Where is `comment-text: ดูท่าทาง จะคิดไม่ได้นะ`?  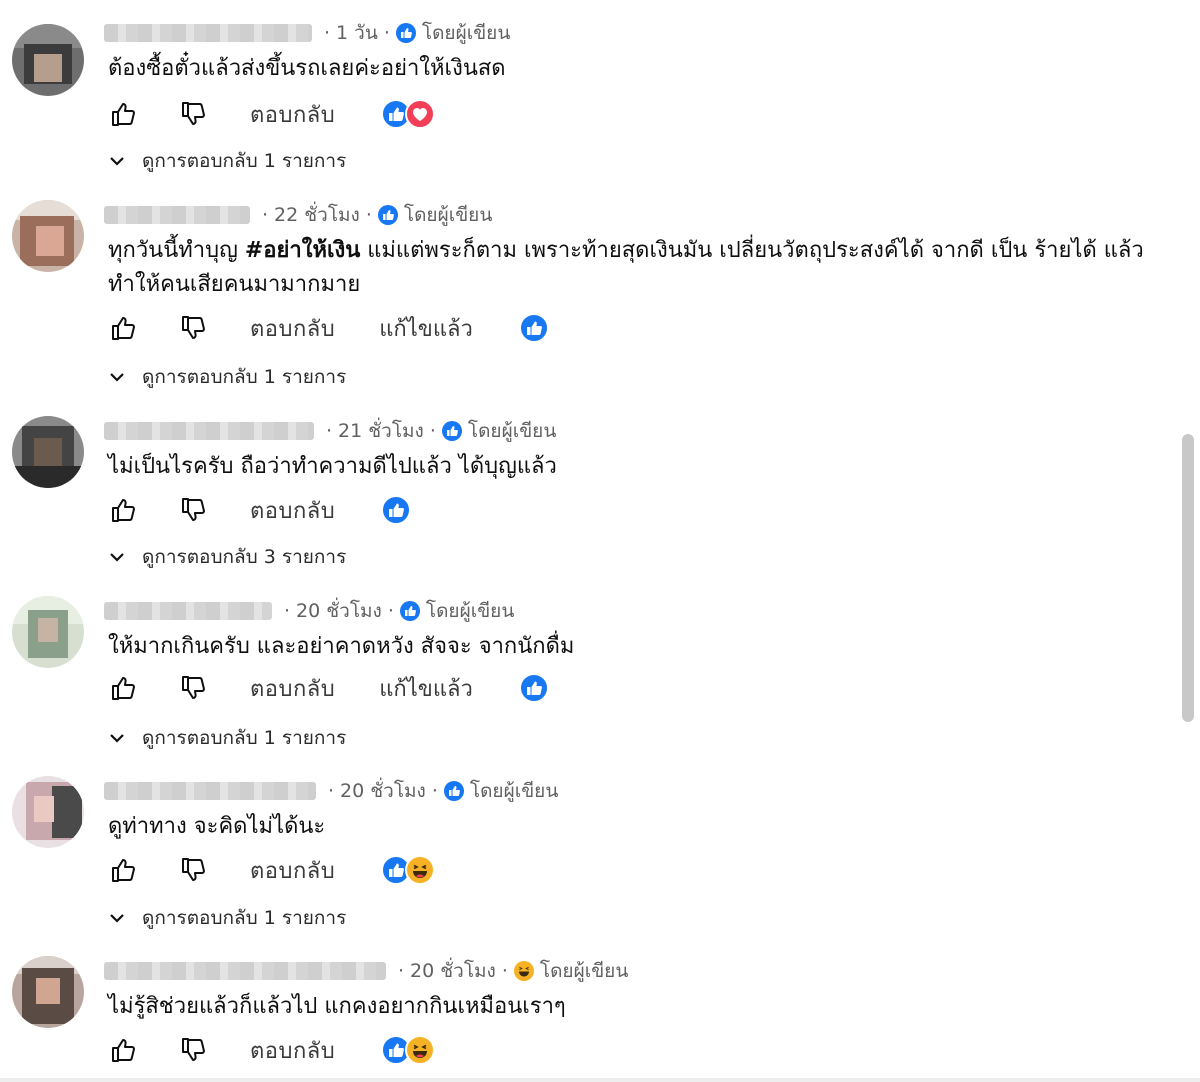 comment-text: ดูท่าทาง จะคิดไม่ได้นะ is located at coordinates (217, 826).